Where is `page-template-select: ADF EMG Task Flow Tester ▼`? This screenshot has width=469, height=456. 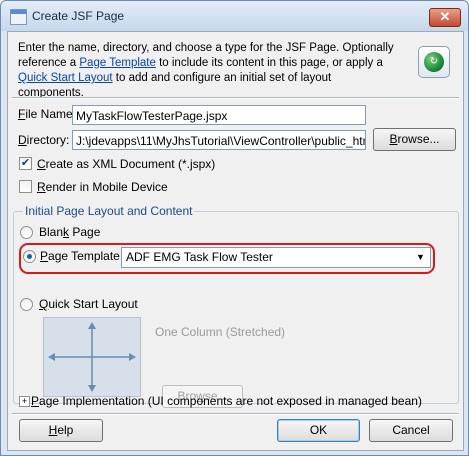 page-template-select: ADF EMG Task Flow Tester ▼ is located at coordinates (276, 257).